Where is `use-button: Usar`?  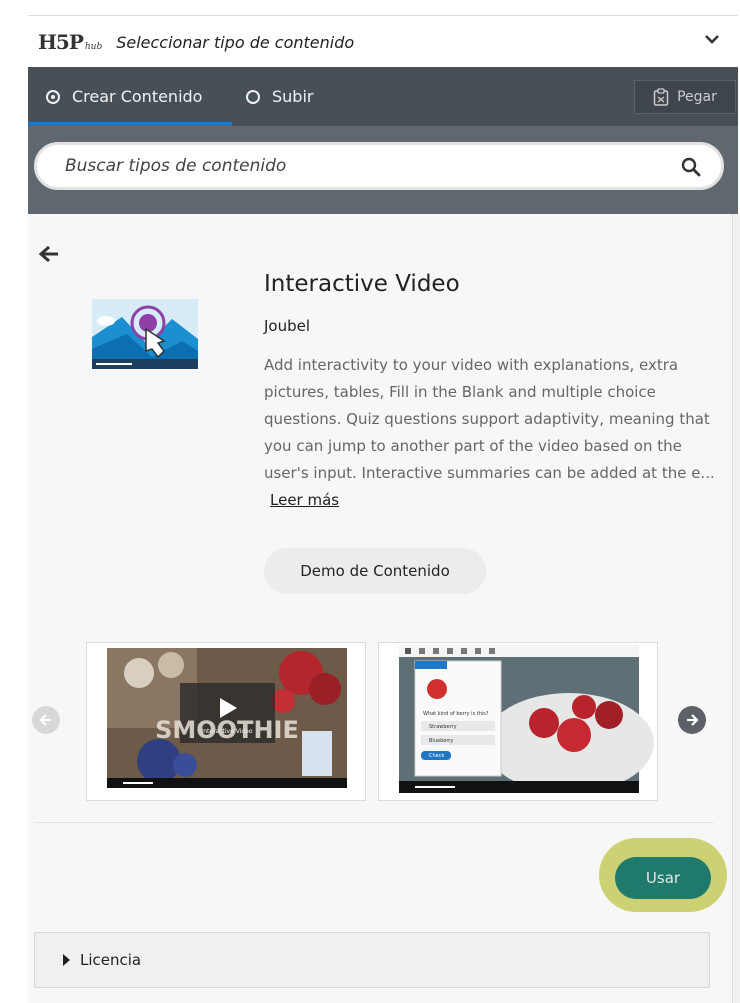
use-button: Usar is located at coordinates (663, 878).